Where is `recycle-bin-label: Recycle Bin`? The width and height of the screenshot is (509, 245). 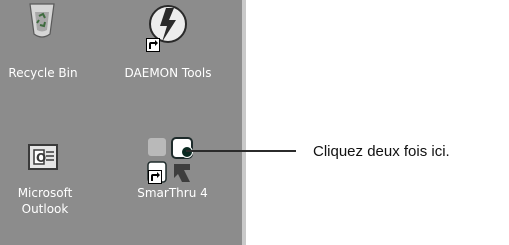
recycle-bin-label: Recycle Bin is located at coordinates (43, 73).